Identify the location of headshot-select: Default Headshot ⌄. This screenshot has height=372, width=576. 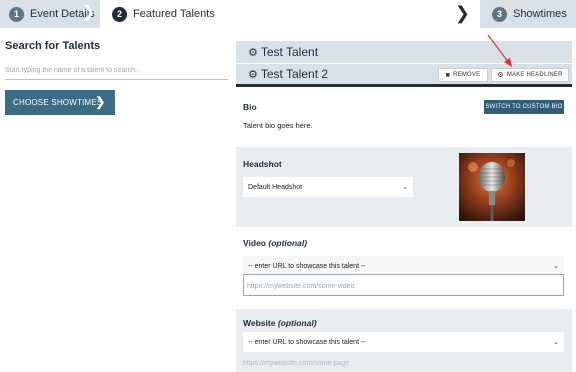
(328, 187).